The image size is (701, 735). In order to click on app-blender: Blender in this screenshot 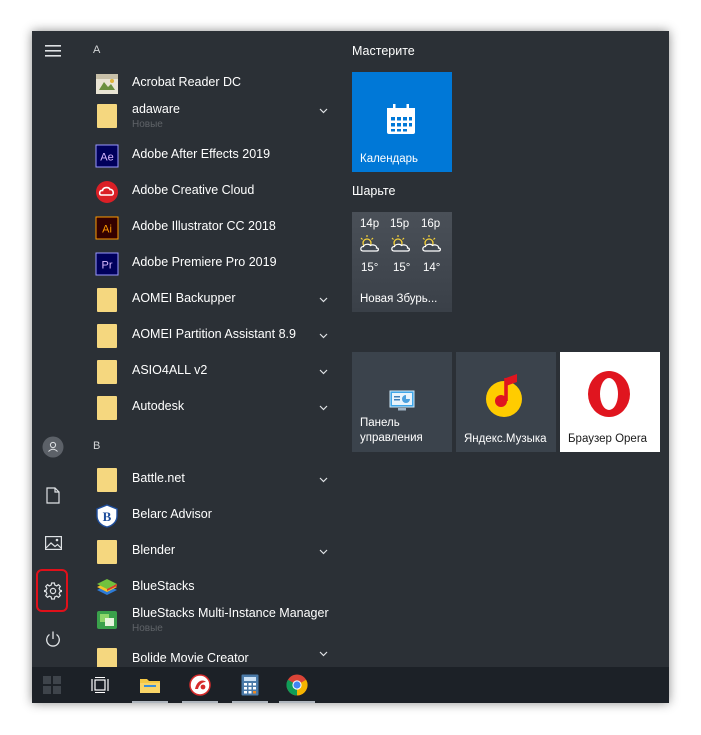, I will do `click(213, 552)`.